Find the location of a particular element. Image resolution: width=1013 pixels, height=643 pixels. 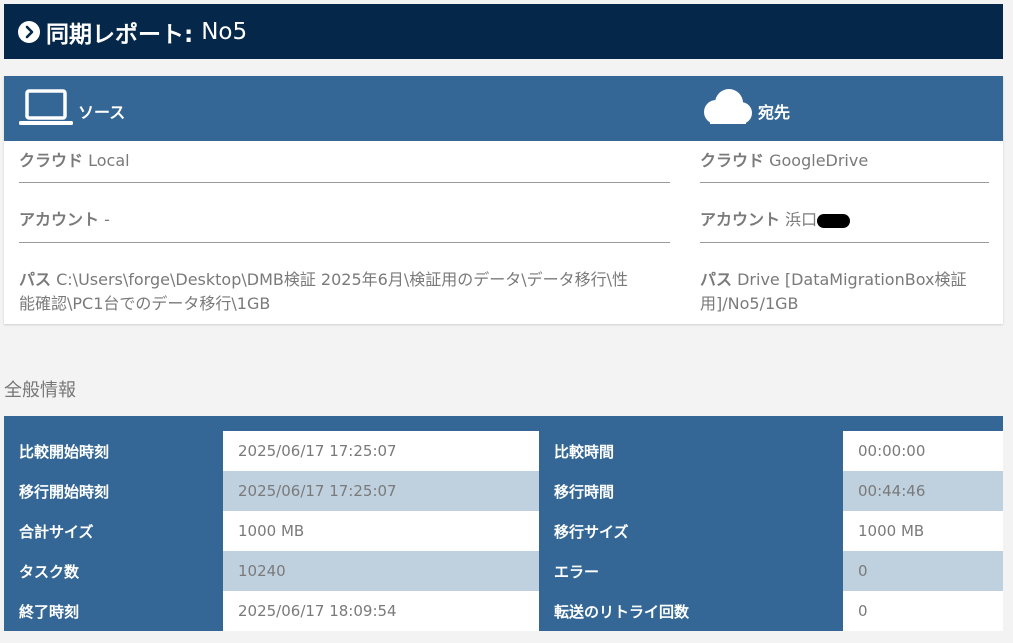

page-title-name: No5 is located at coordinates (224, 31).